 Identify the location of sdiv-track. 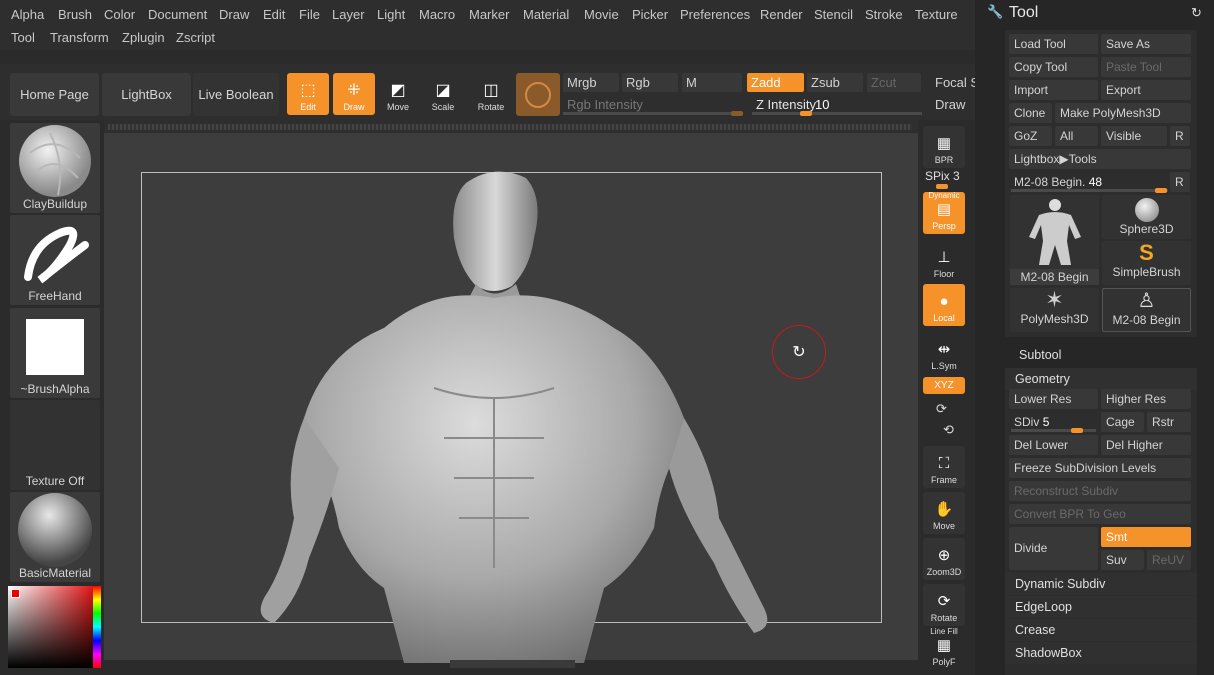
(1053, 430).